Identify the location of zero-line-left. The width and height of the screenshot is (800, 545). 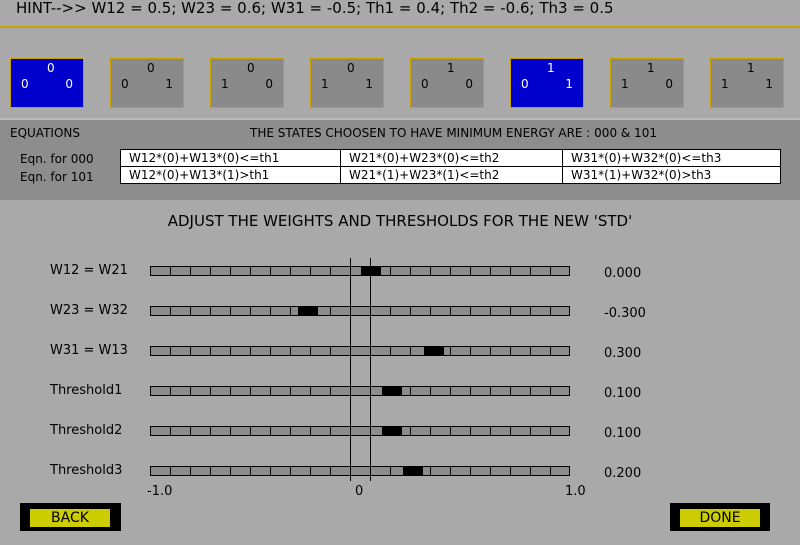
(350, 369).